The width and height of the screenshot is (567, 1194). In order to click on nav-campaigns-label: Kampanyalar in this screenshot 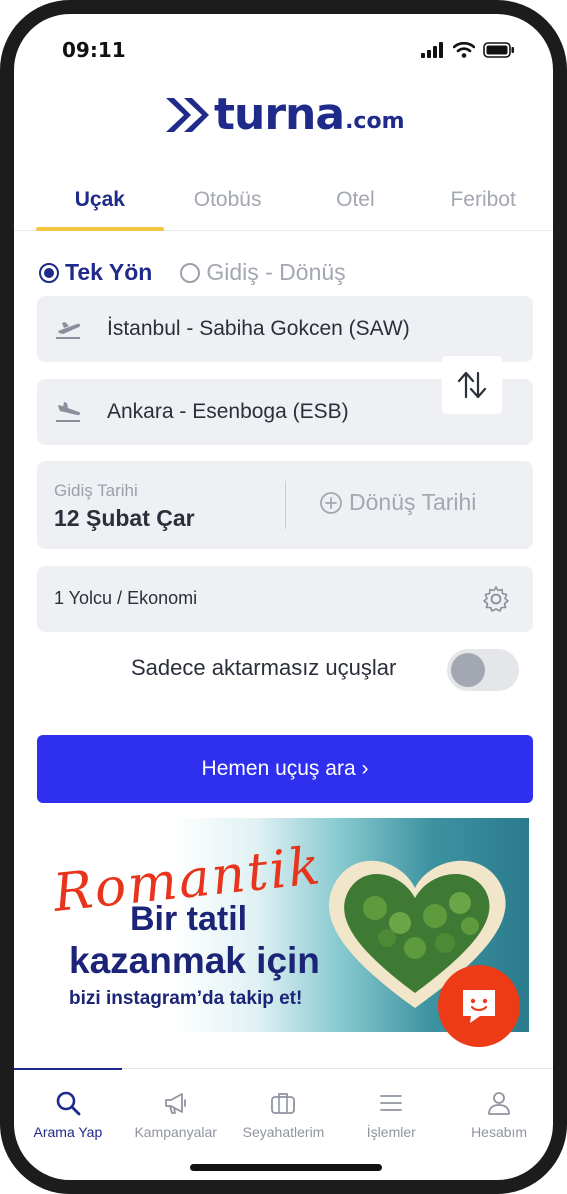, I will do `click(175, 1132)`.